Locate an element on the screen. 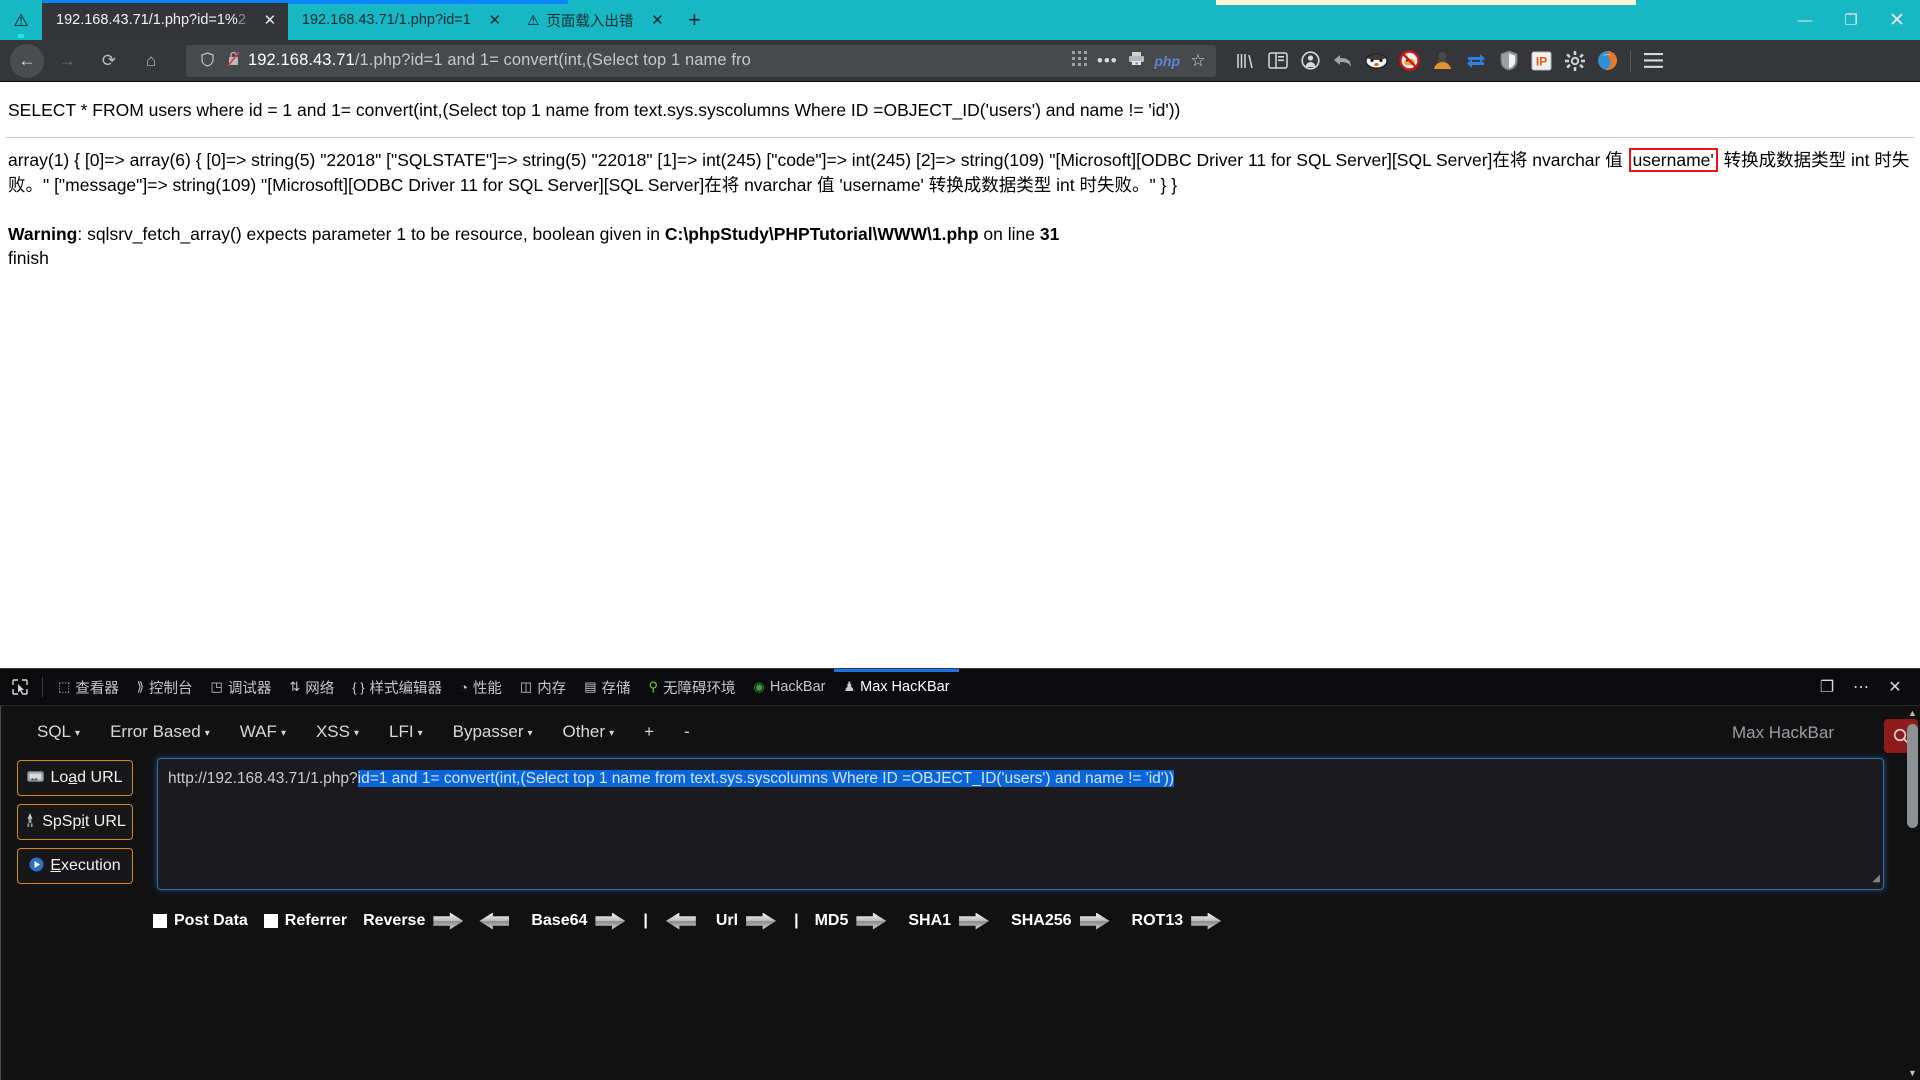 The width and height of the screenshot is (1920, 1080). md5-hash-arrow-icon is located at coordinates (871, 921).